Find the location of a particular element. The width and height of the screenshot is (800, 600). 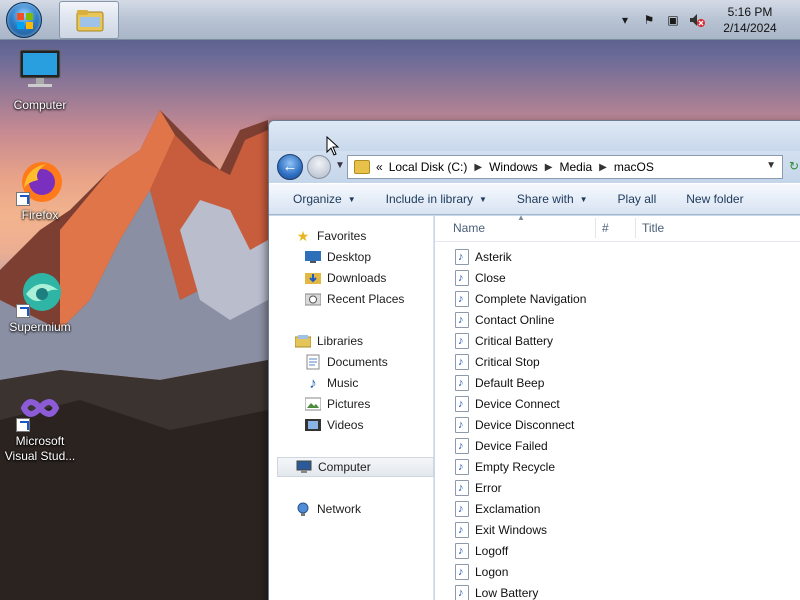

nav-libraries: Libraries is located at coordinates (351, 341).